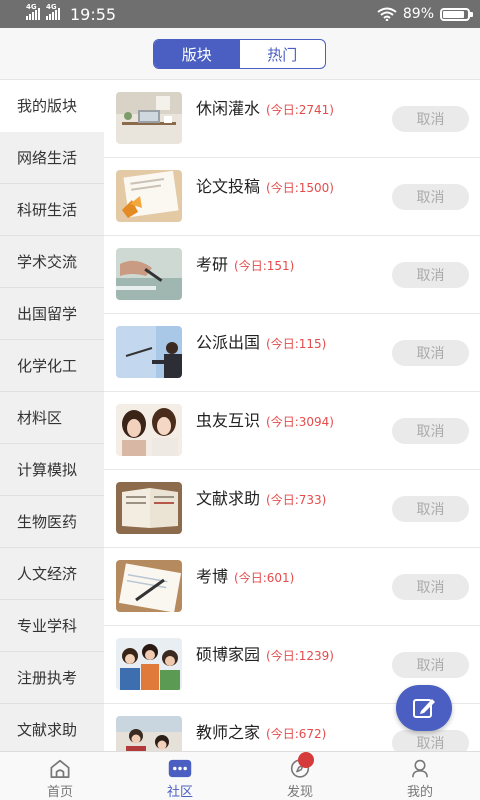 The height and width of the screenshot is (800, 480). What do you see at coordinates (33, 11) in the screenshot?
I see `signal-icon: 4G` at bounding box center [33, 11].